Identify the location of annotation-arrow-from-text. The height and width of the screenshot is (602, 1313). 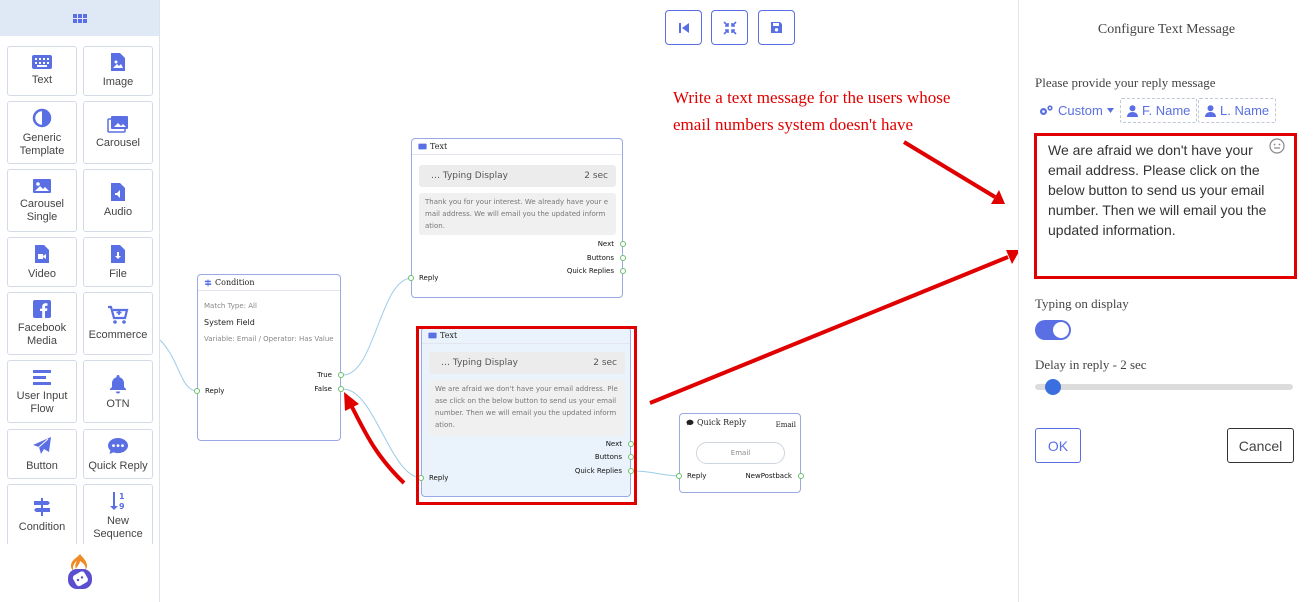
(953, 172).